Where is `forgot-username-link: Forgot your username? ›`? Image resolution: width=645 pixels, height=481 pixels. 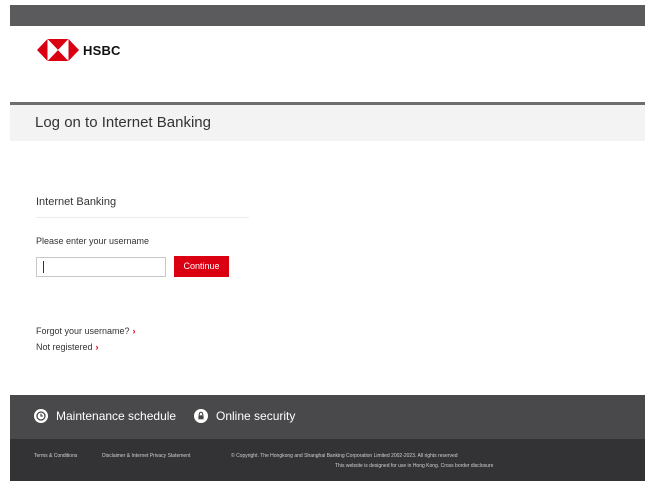
forgot-username-link: Forgot your username? › is located at coordinates (86, 331).